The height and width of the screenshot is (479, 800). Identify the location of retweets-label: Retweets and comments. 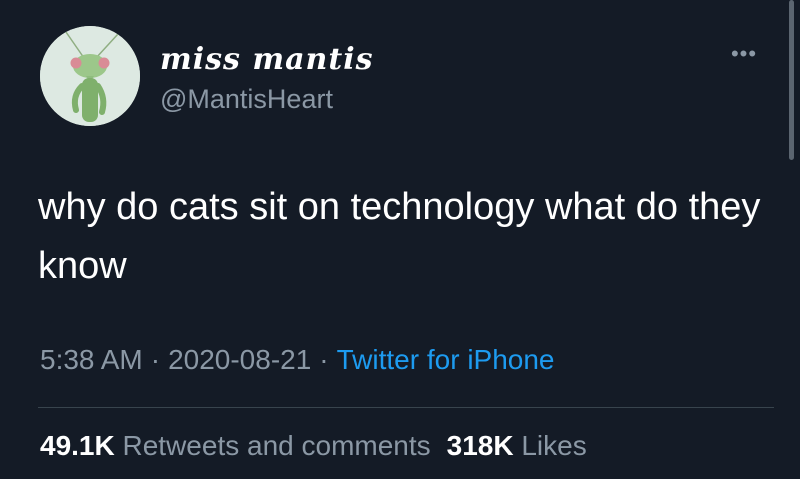
(276, 445).